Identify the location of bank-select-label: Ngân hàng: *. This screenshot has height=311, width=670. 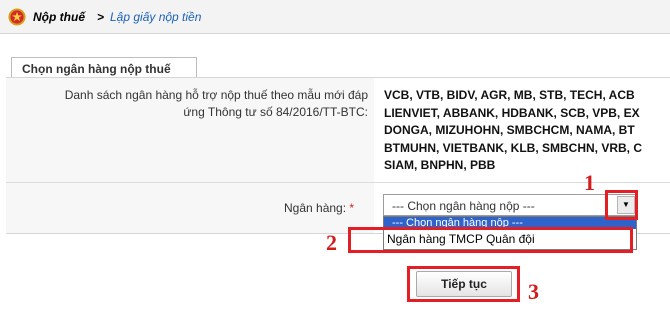
(319, 208).